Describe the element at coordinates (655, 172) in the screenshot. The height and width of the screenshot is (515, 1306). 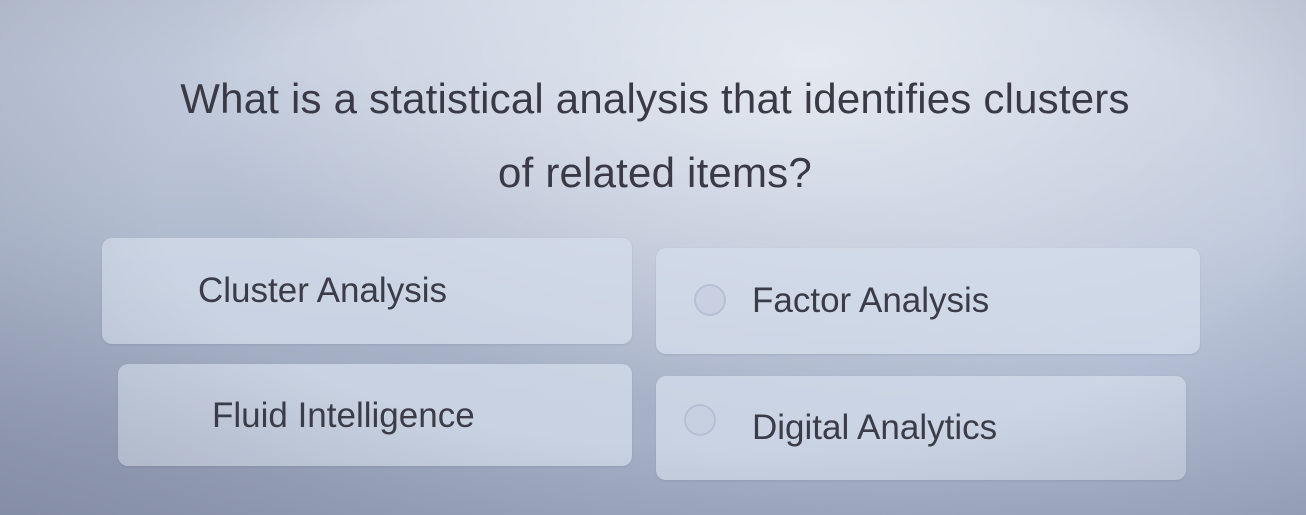
I see `question-line-2: of related items?` at that location.